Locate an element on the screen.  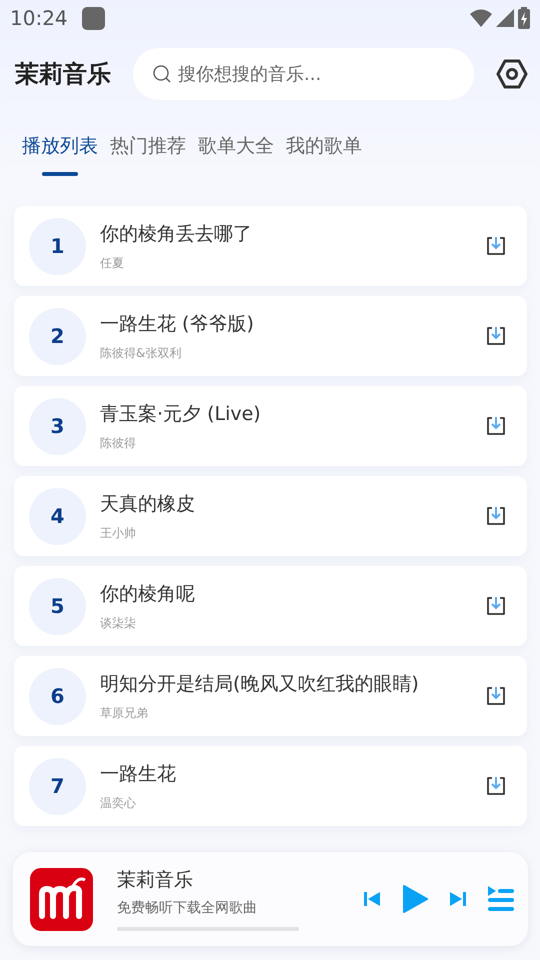
song-artist: 温奕心 is located at coordinates (118, 803).